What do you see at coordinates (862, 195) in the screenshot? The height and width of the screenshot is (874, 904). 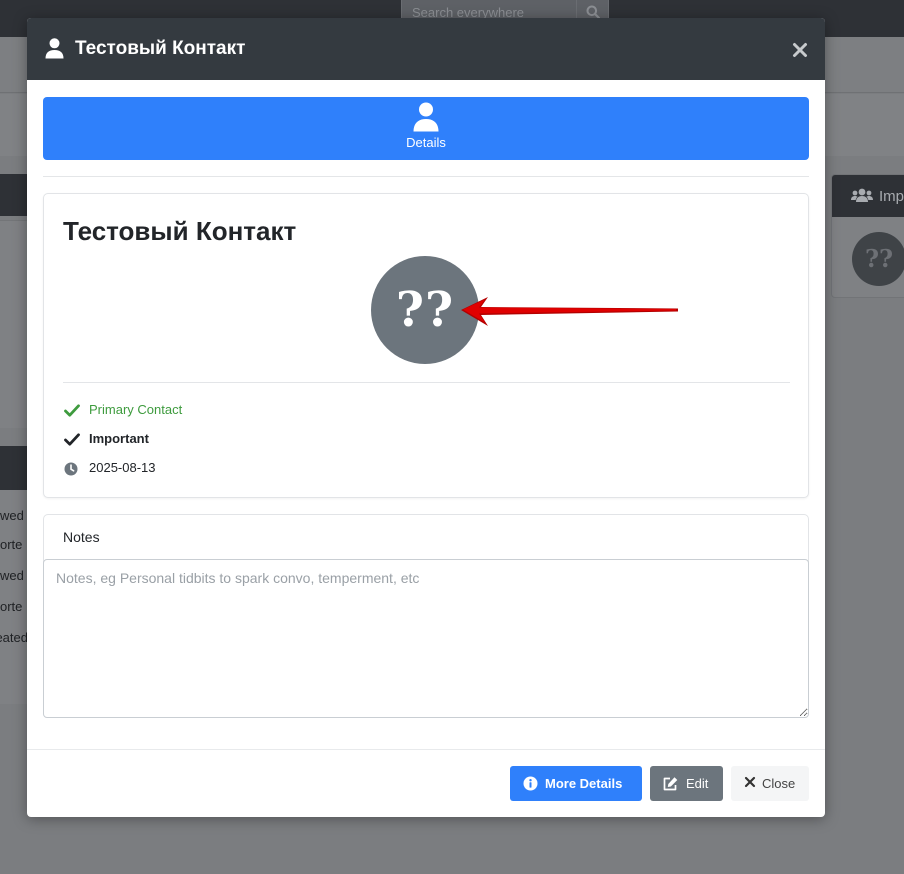 I see `users-icon` at bounding box center [862, 195].